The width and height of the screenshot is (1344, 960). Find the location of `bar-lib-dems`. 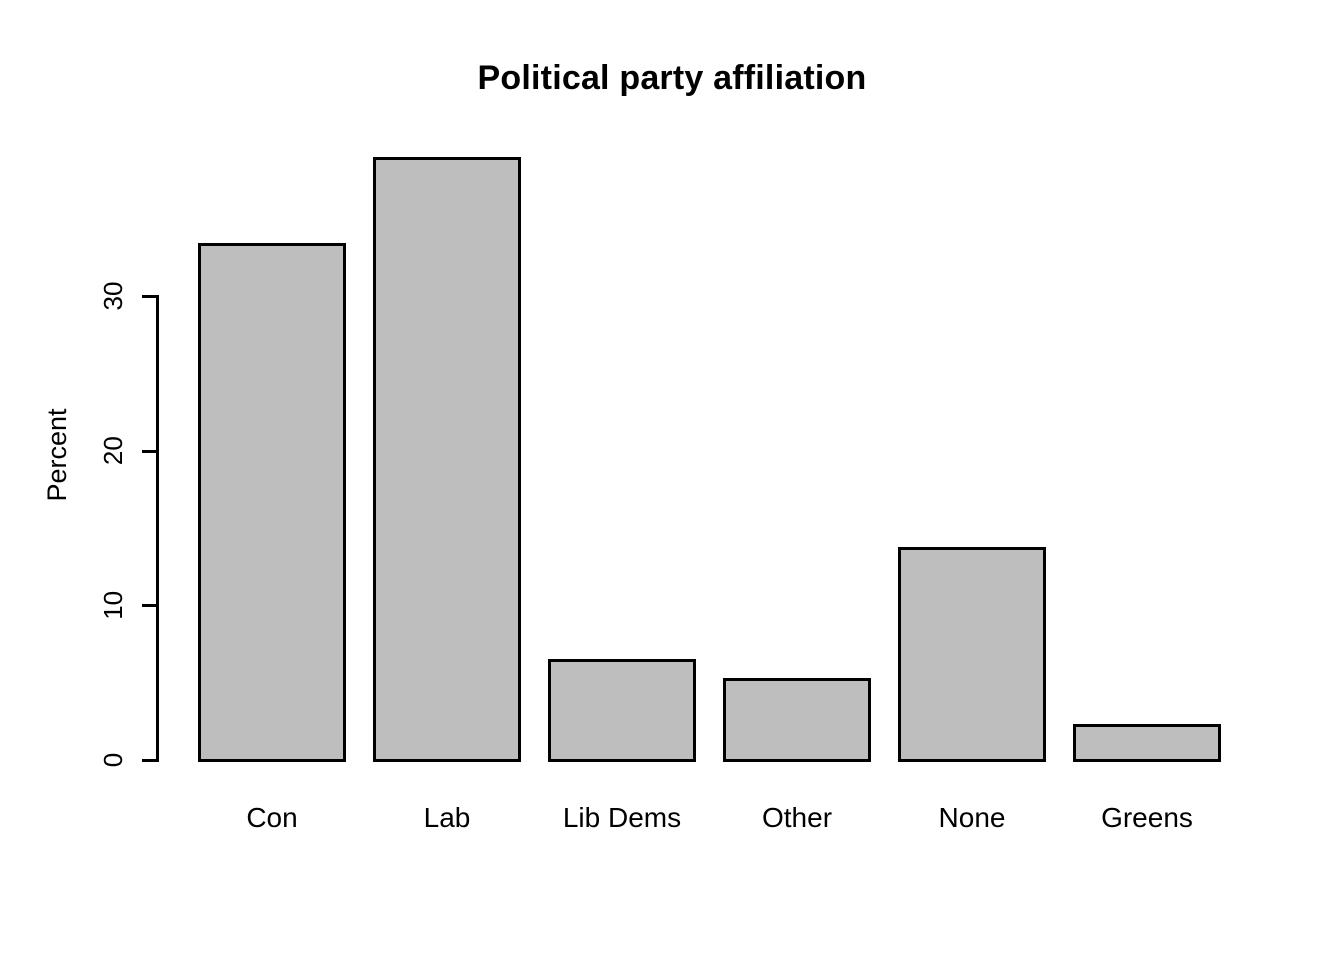

bar-lib-dems is located at coordinates (622, 710).